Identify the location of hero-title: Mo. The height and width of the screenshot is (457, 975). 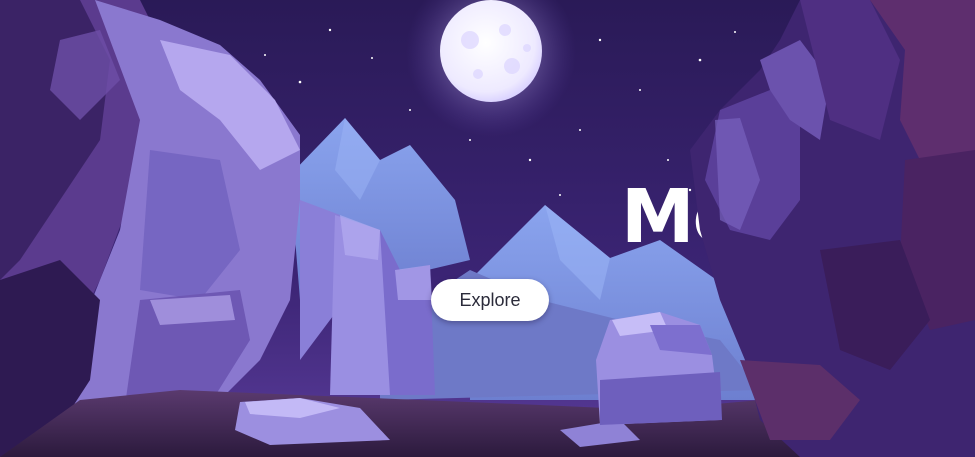
(667, 217).